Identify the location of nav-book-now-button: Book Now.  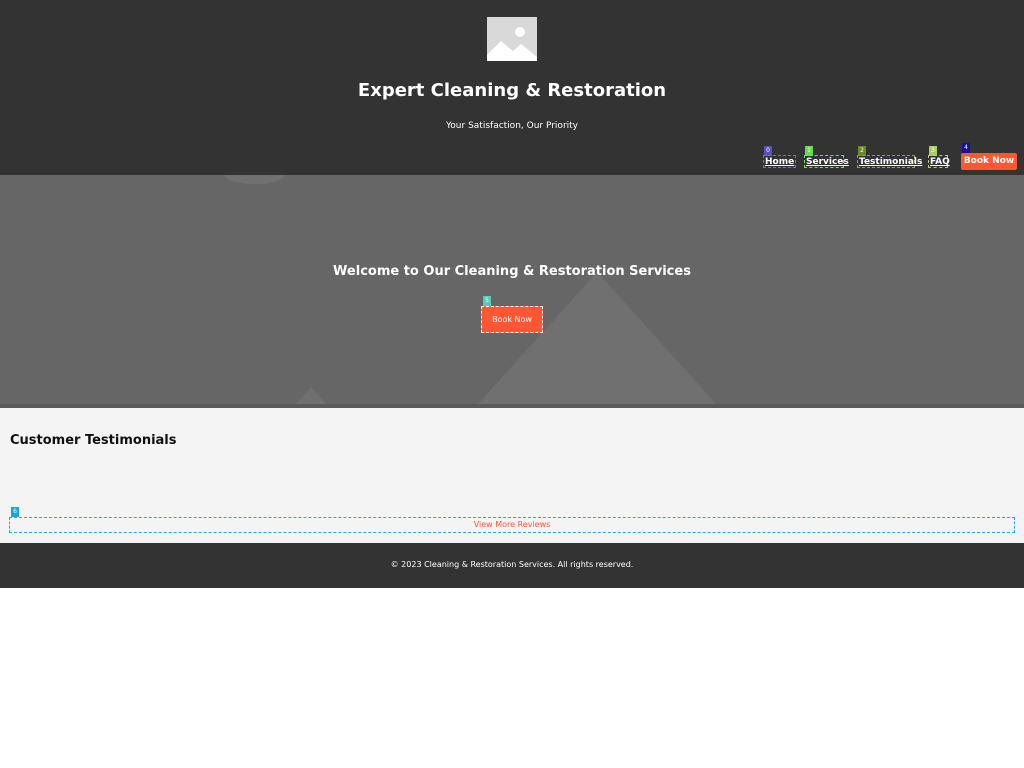
(989, 161).